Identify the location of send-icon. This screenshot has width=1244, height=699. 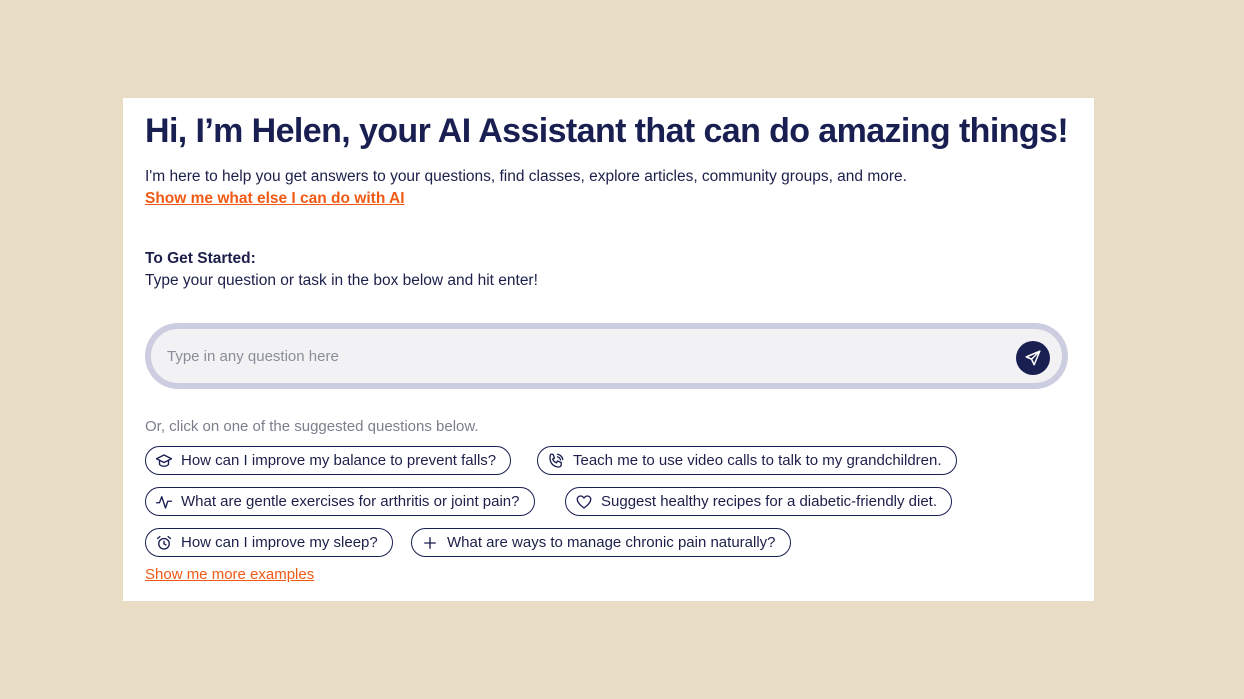
(1033, 358).